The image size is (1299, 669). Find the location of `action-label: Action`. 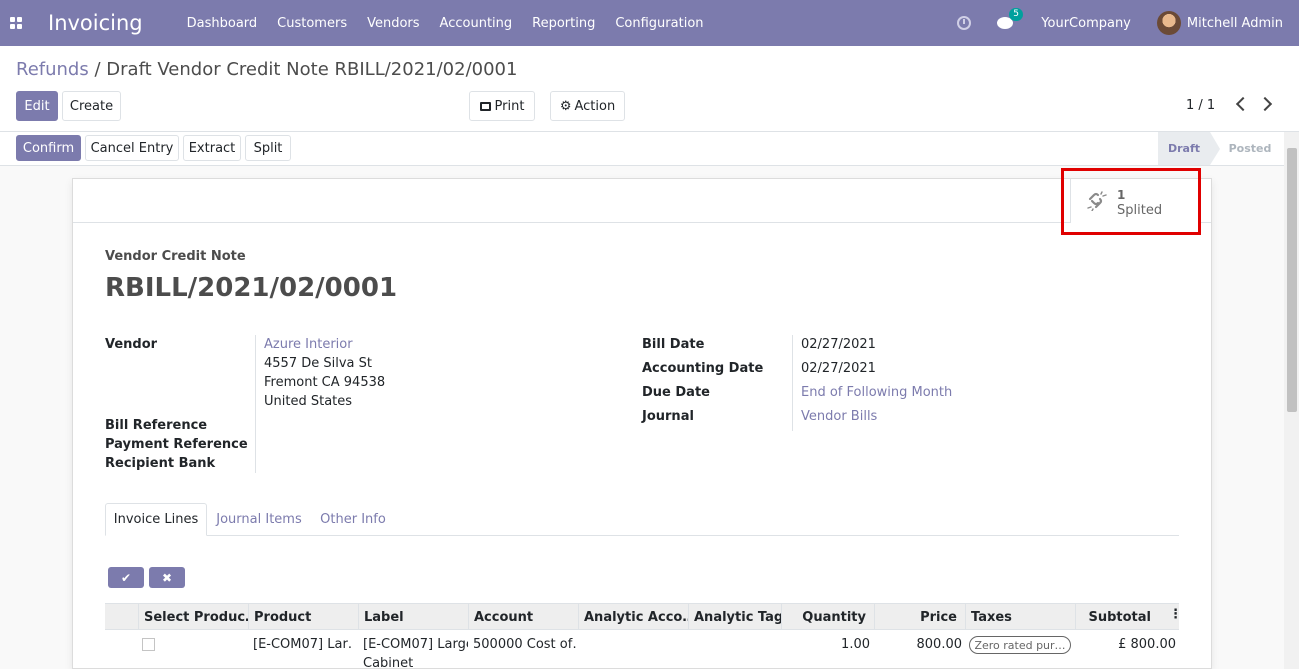

action-label: Action is located at coordinates (595, 106).